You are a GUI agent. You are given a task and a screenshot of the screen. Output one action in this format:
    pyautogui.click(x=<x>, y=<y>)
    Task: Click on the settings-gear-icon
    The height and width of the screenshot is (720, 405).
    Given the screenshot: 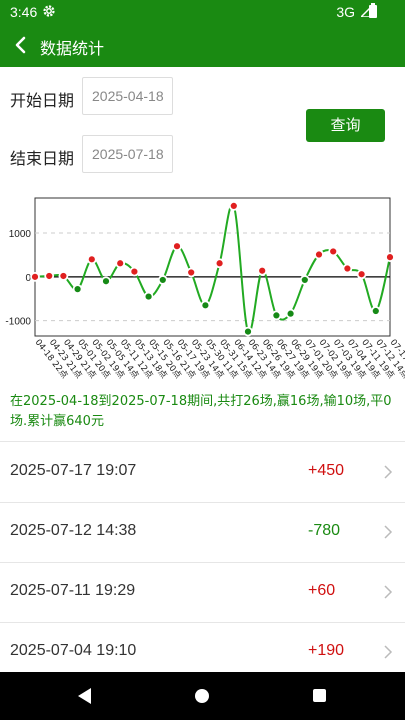 What is the action you would take?
    pyautogui.click(x=49, y=11)
    